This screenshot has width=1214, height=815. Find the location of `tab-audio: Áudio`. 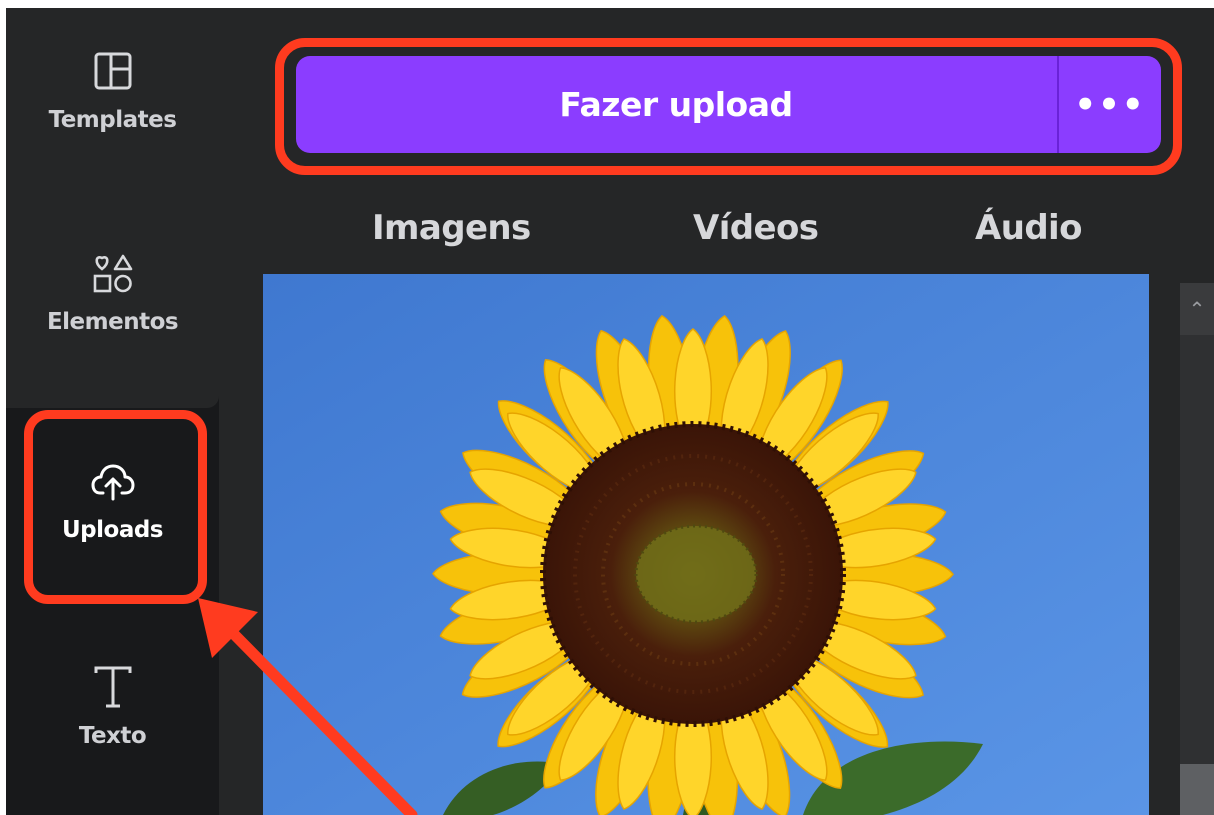

tab-audio: Áudio is located at coordinates (1028, 228).